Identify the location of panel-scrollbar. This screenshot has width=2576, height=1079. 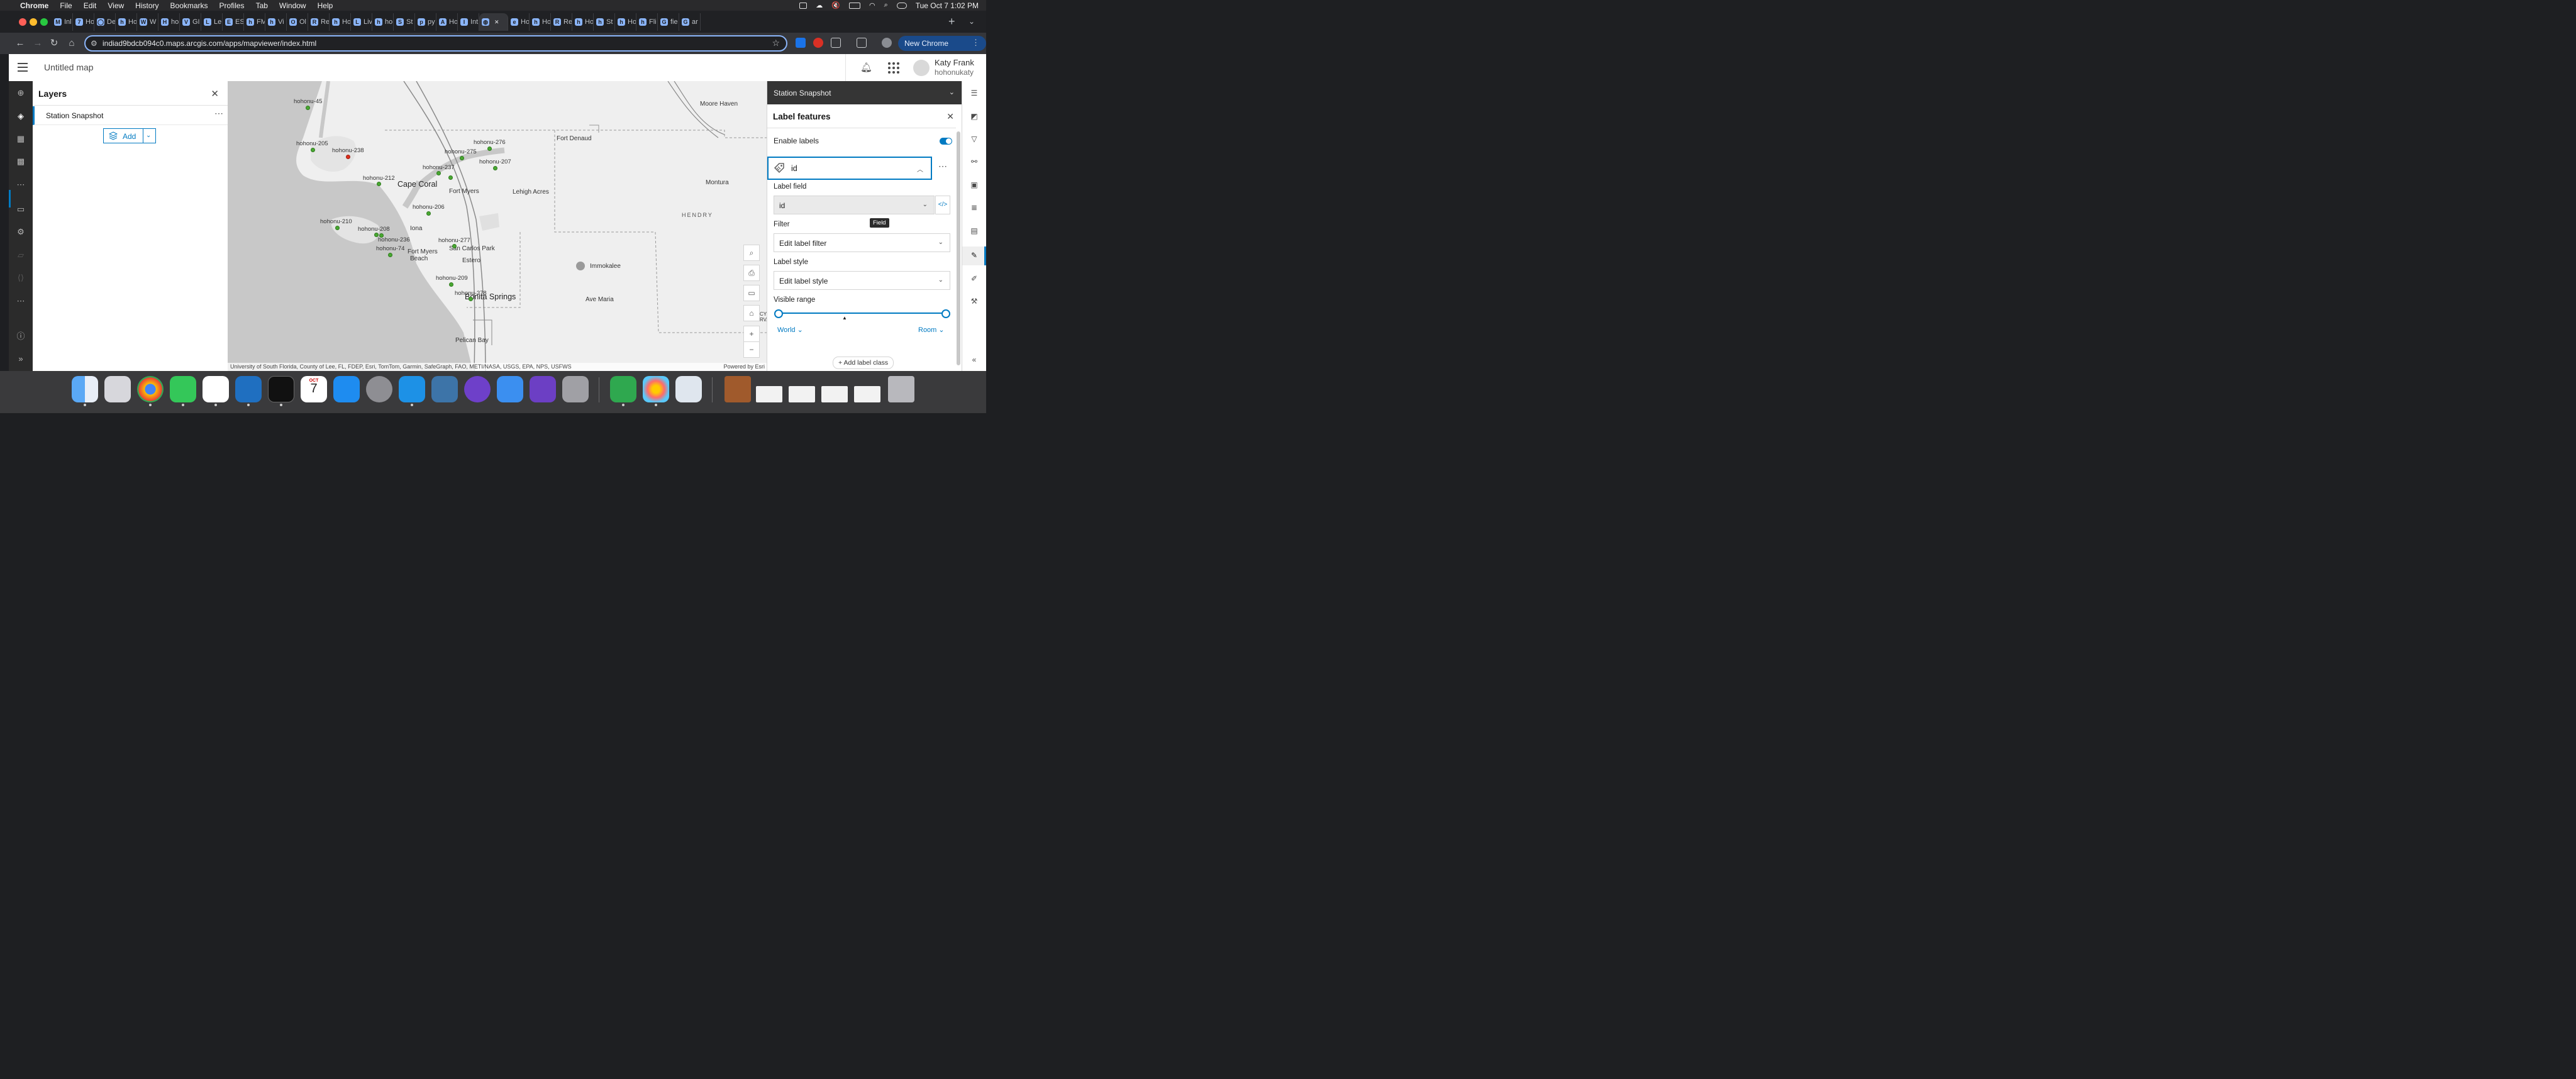
(958, 248).